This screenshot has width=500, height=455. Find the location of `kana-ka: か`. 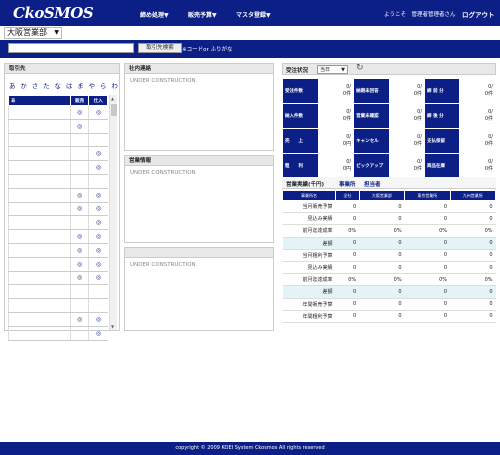

kana-ka: か is located at coordinates (24, 86).